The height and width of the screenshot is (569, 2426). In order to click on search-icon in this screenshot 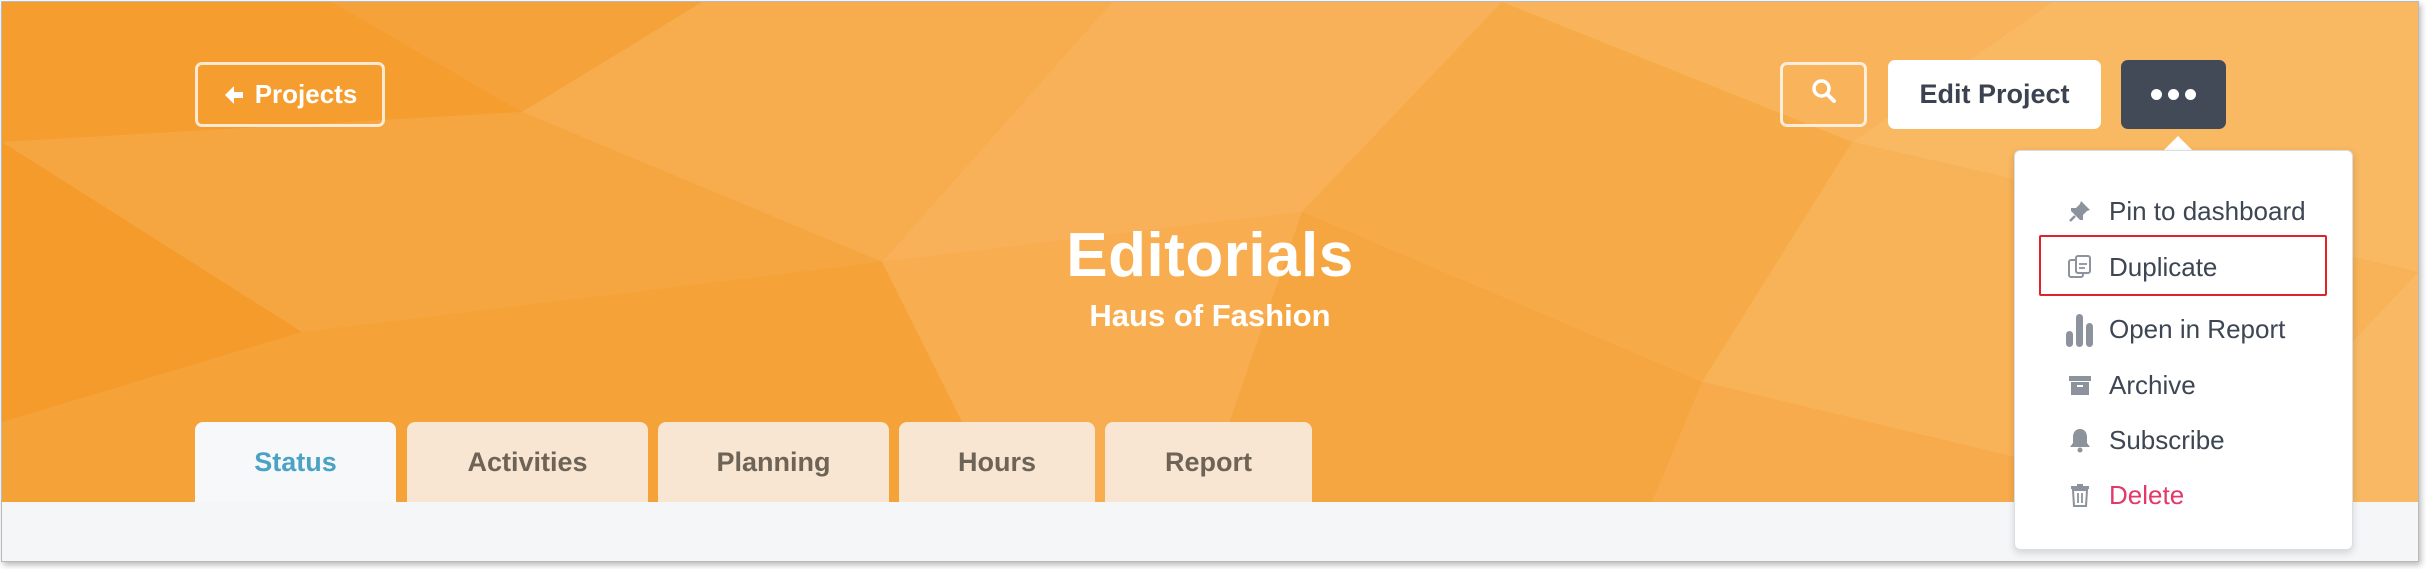, I will do `click(1824, 94)`.